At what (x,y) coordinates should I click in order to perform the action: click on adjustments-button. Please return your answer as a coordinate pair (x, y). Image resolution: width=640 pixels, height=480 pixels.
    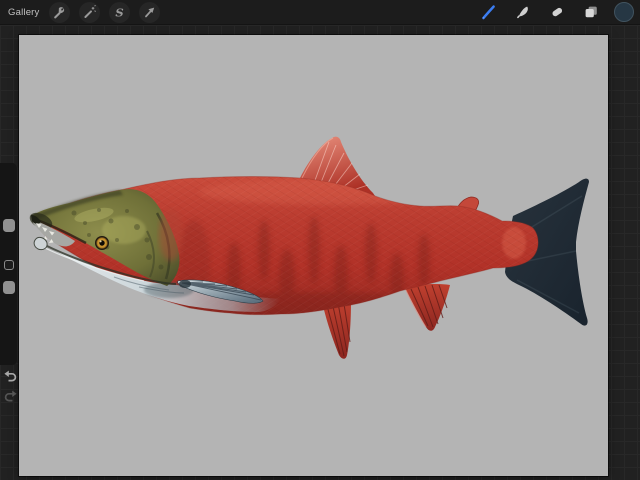
    Looking at the image, I should click on (89, 12).